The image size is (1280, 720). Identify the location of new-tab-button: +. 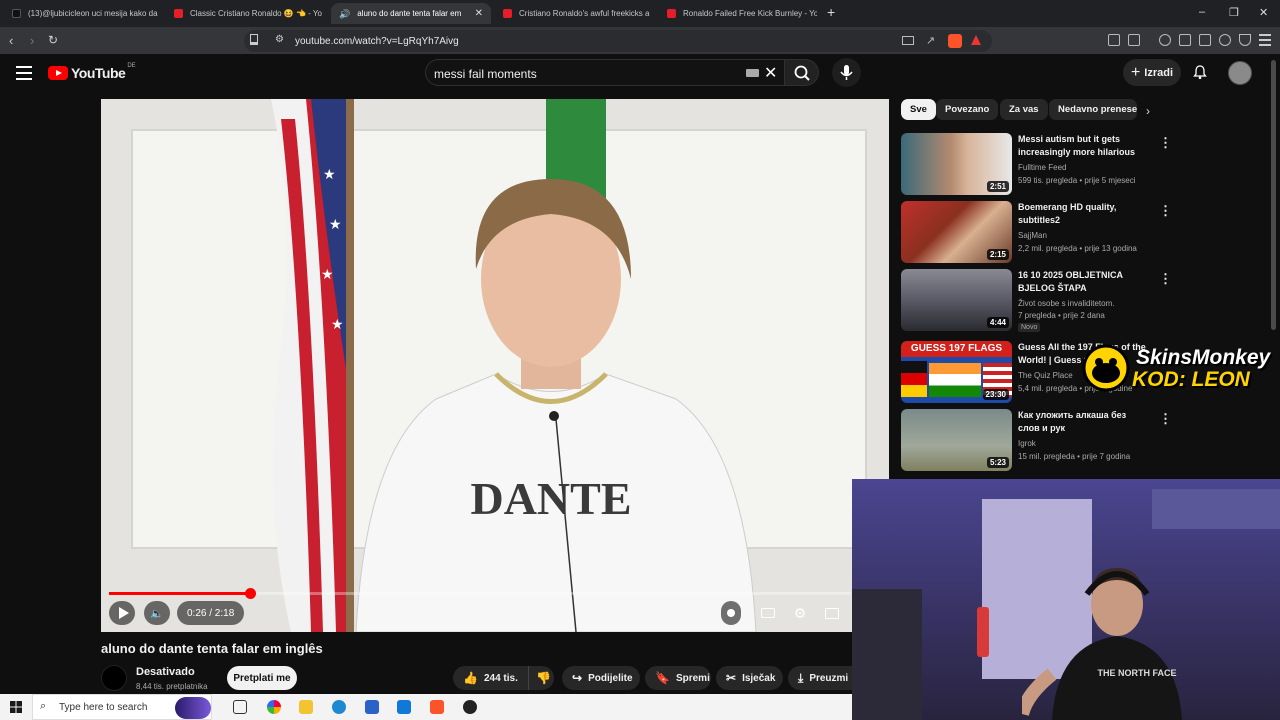
(831, 12).